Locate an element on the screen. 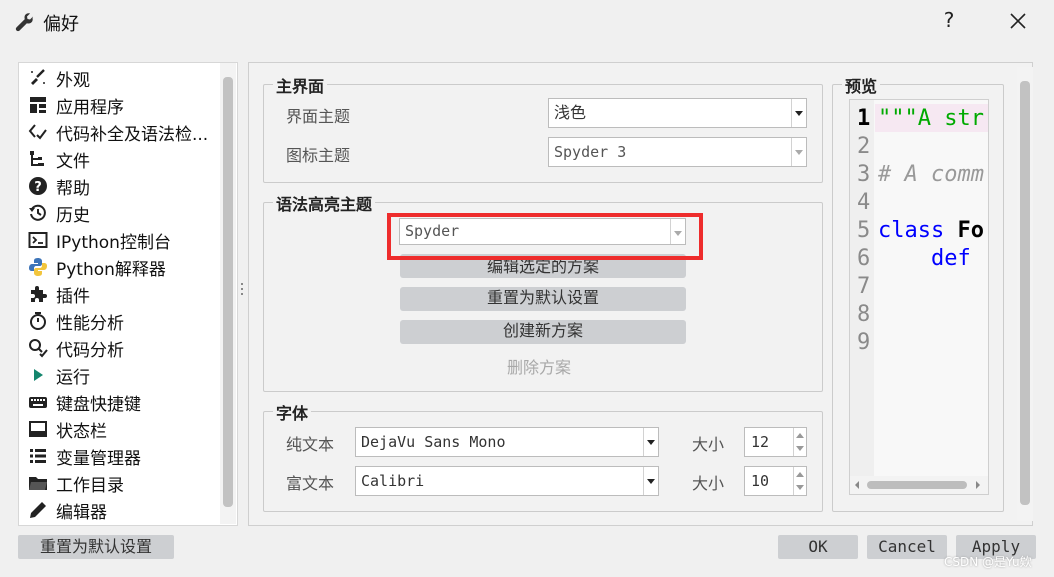 This screenshot has width=1054, height=577. preview-horizontal-scrollbar is located at coordinates (919, 485).